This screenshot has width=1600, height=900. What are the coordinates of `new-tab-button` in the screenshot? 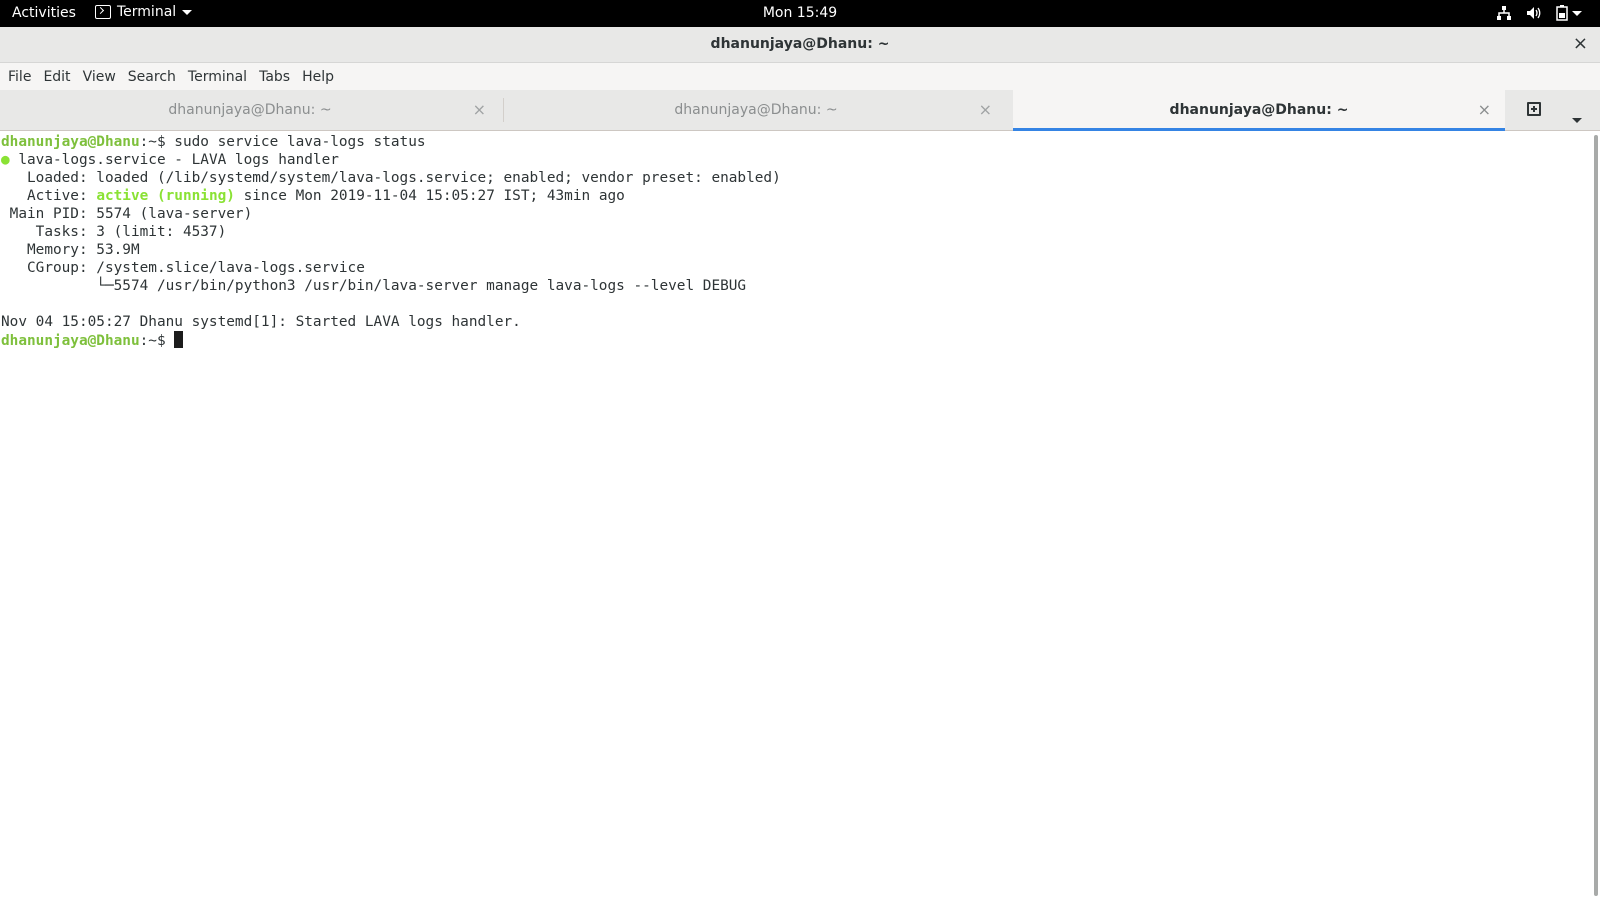 It's located at (1535, 110).